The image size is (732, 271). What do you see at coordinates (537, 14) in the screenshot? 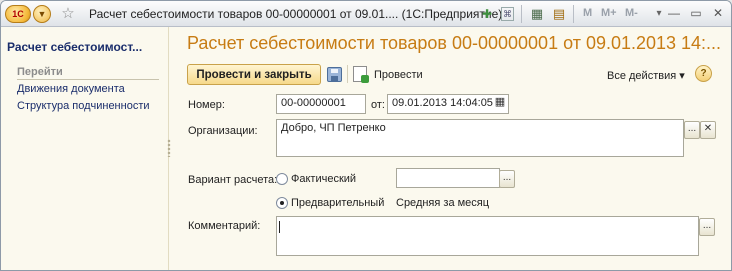
I see `calculator-icon: ▦` at bounding box center [537, 14].